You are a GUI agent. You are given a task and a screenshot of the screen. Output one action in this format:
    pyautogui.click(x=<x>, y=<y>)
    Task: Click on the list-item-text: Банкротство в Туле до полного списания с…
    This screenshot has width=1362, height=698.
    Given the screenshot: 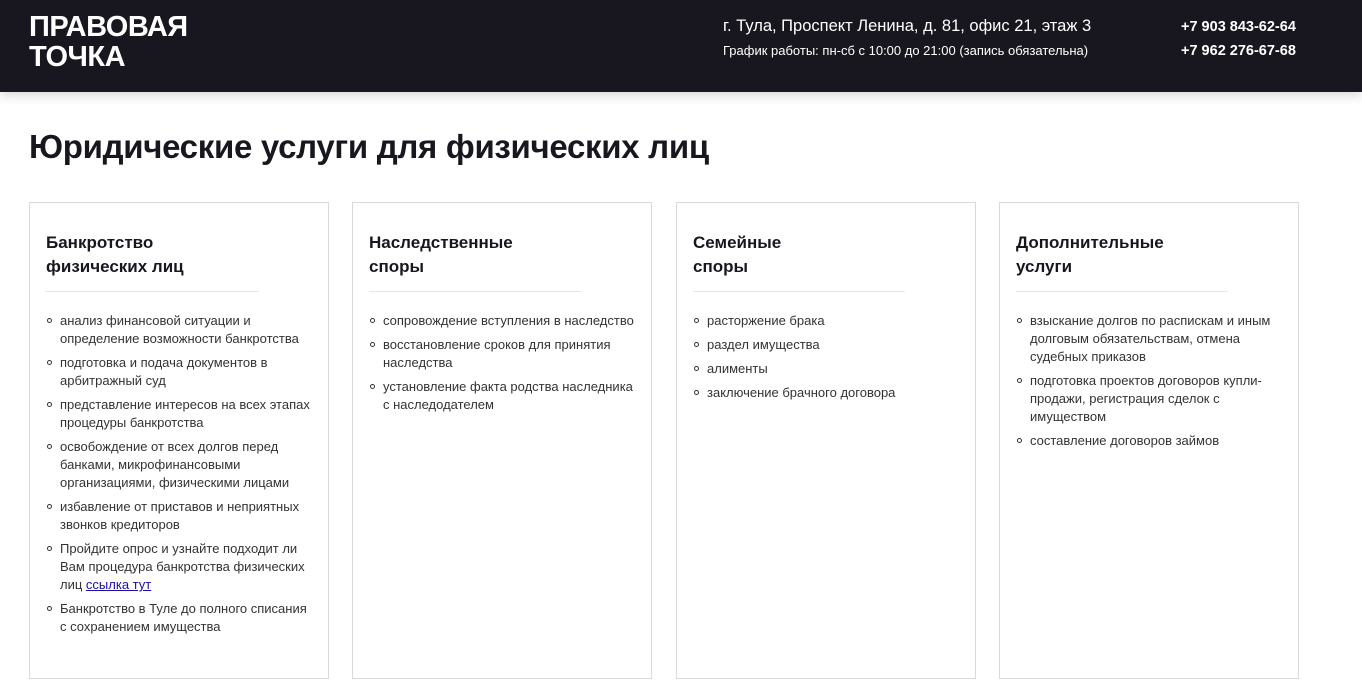 What is the action you would take?
    pyautogui.click(x=183, y=617)
    